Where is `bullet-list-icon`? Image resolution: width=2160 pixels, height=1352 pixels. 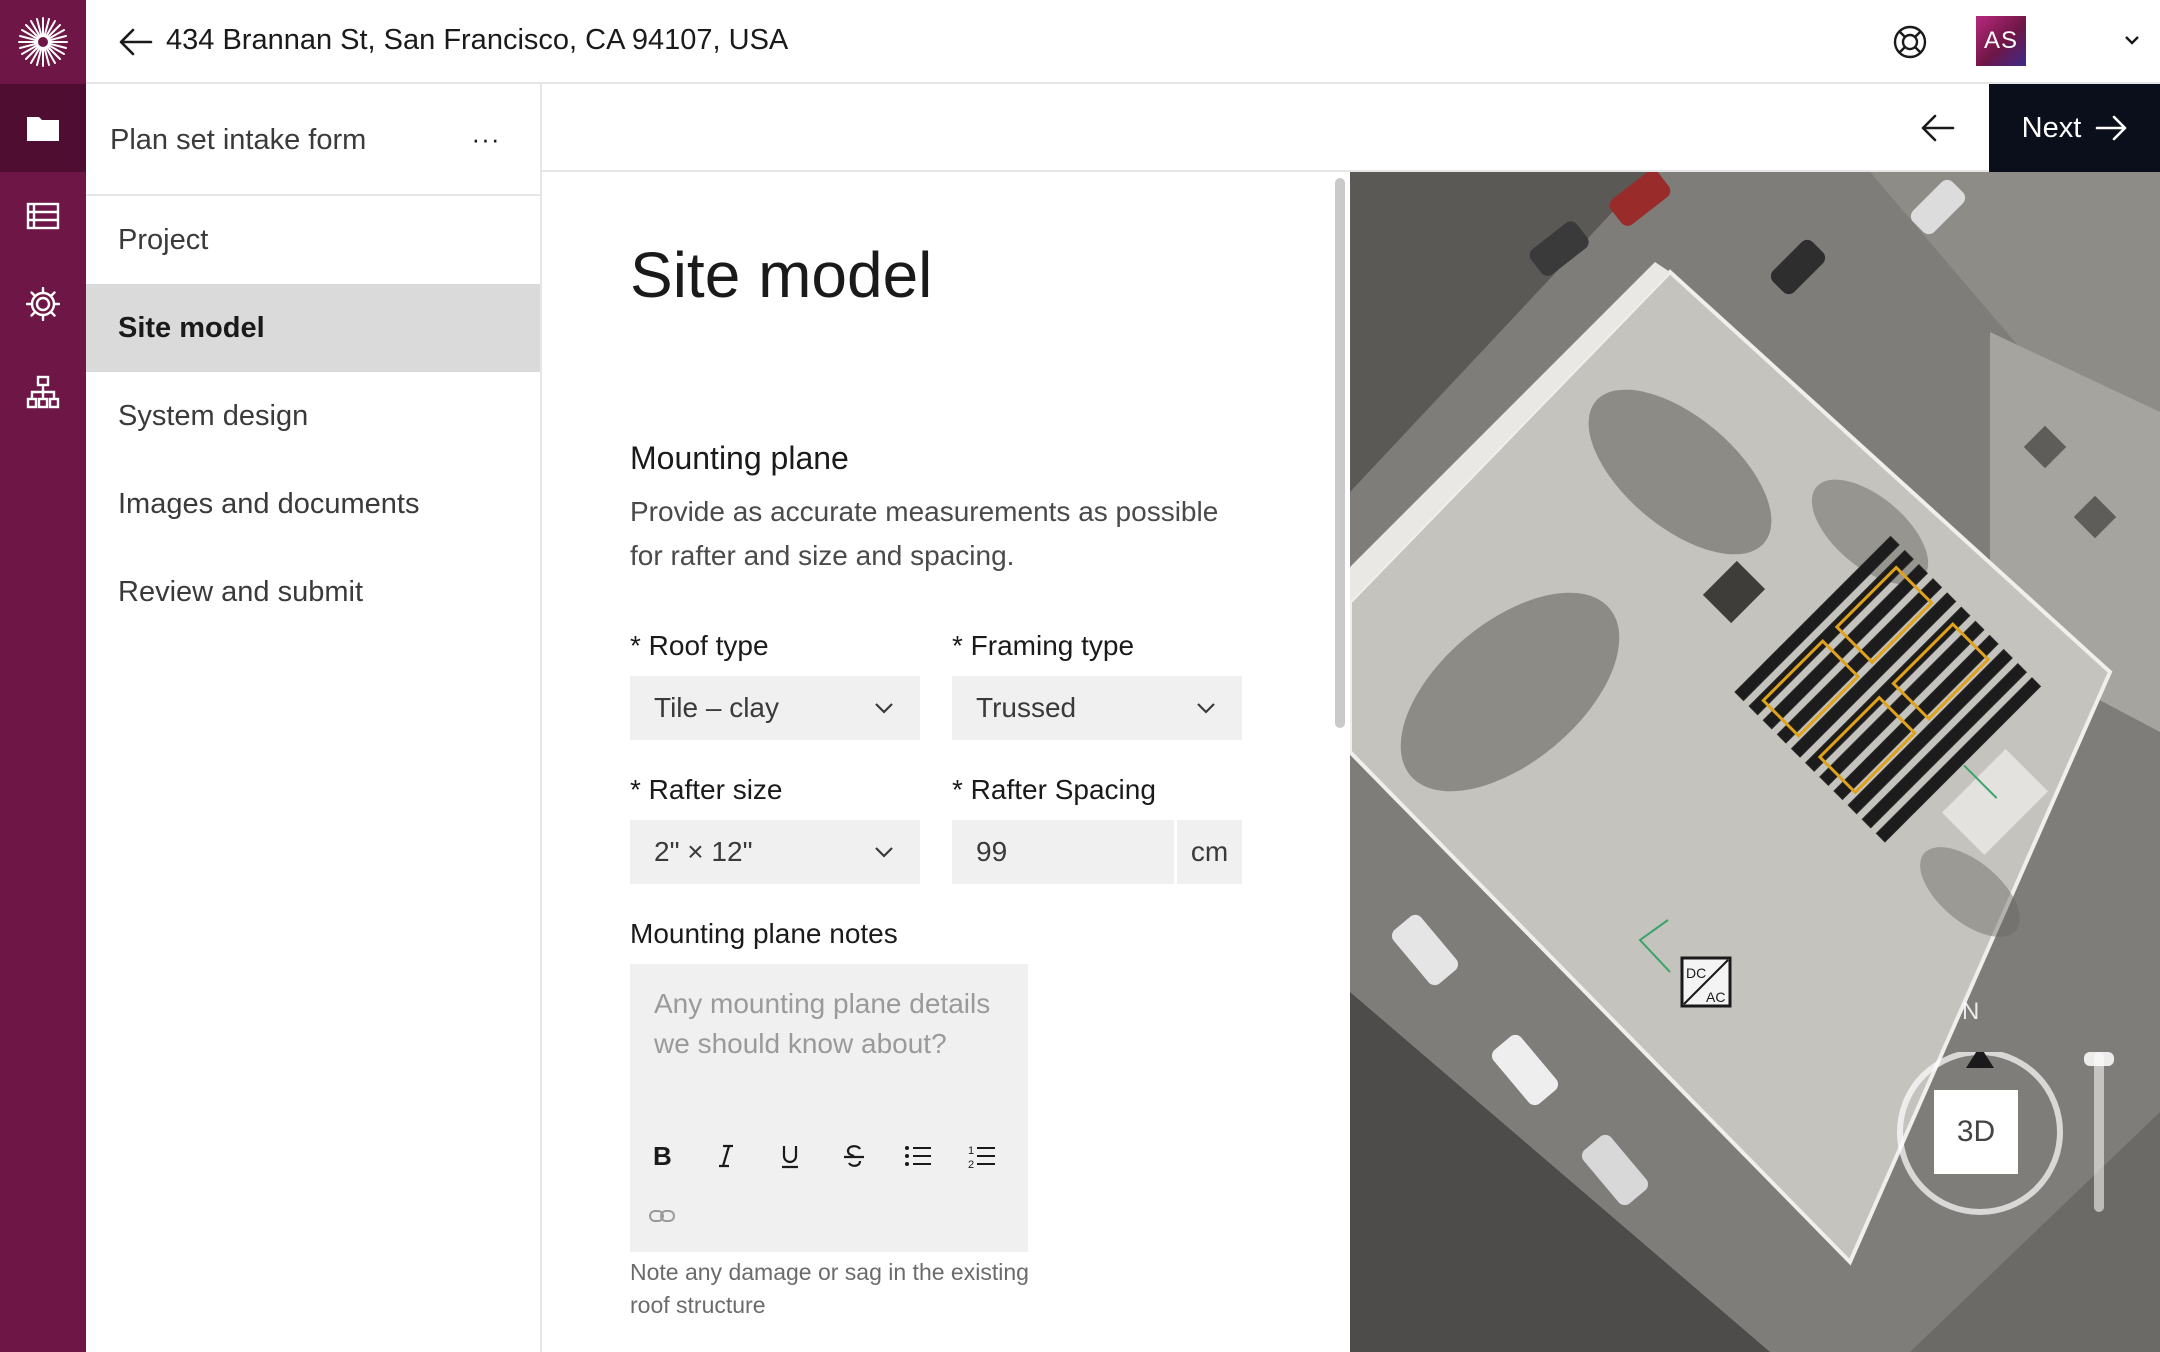
bullet-list-icon is located at coordinates (918, 1156).